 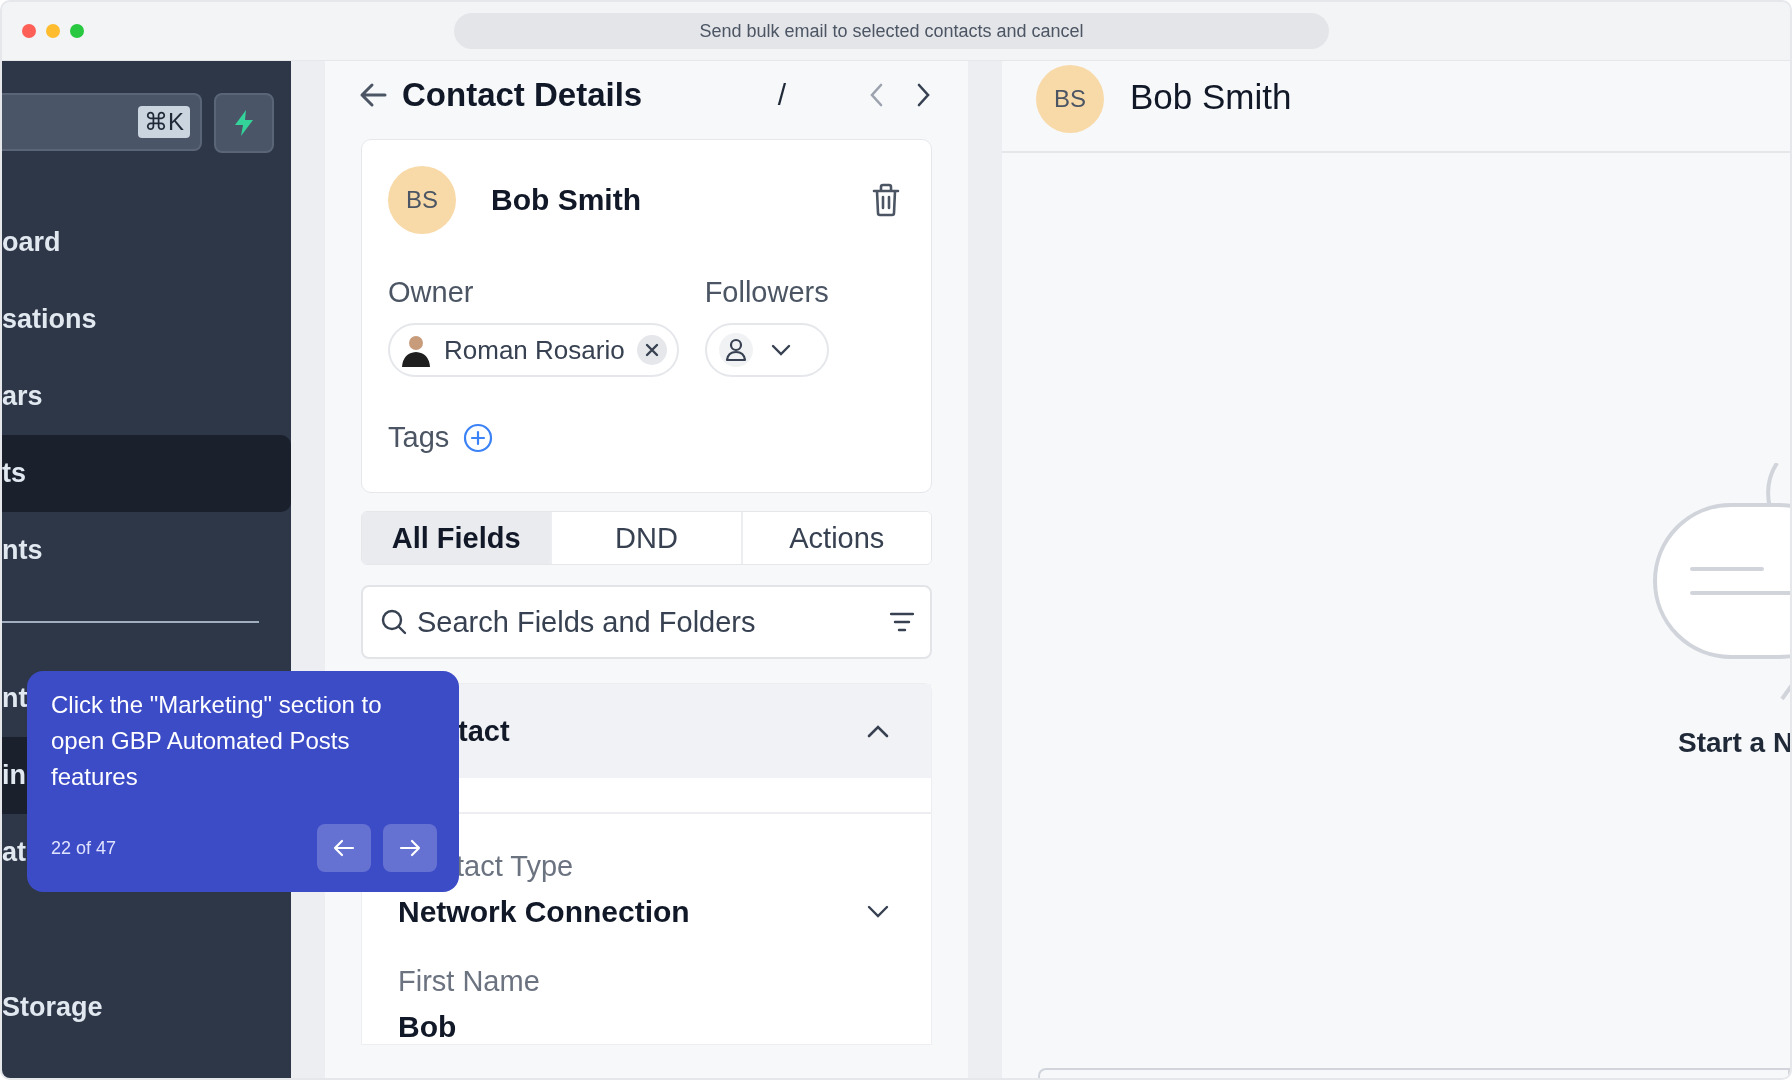 What do you see at coordinates (146, 550) in the screenshot?
I see `nav-item: nts` at bounding box center [146, 550].